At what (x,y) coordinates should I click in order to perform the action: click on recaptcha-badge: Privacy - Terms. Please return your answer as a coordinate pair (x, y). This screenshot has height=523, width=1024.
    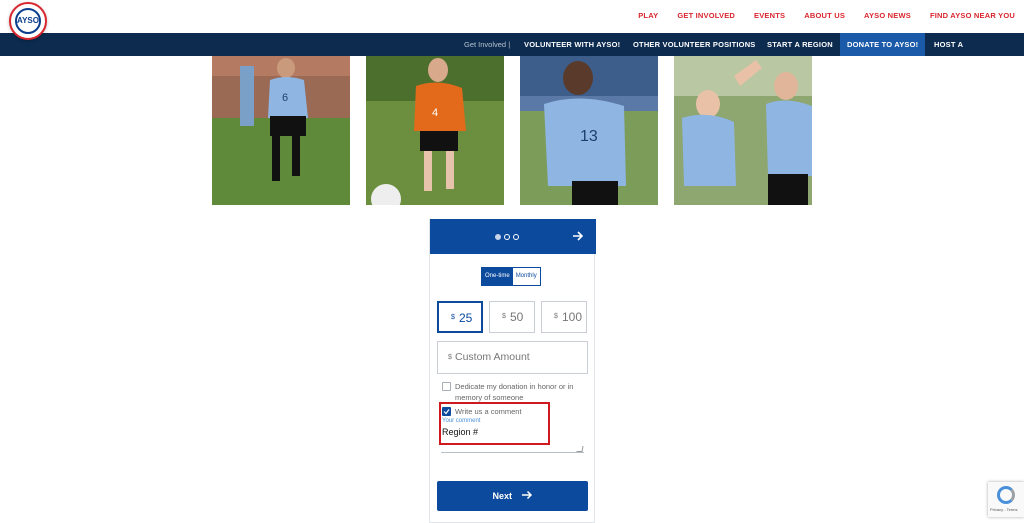
    Looking at the image, I should click on (1006, 499).